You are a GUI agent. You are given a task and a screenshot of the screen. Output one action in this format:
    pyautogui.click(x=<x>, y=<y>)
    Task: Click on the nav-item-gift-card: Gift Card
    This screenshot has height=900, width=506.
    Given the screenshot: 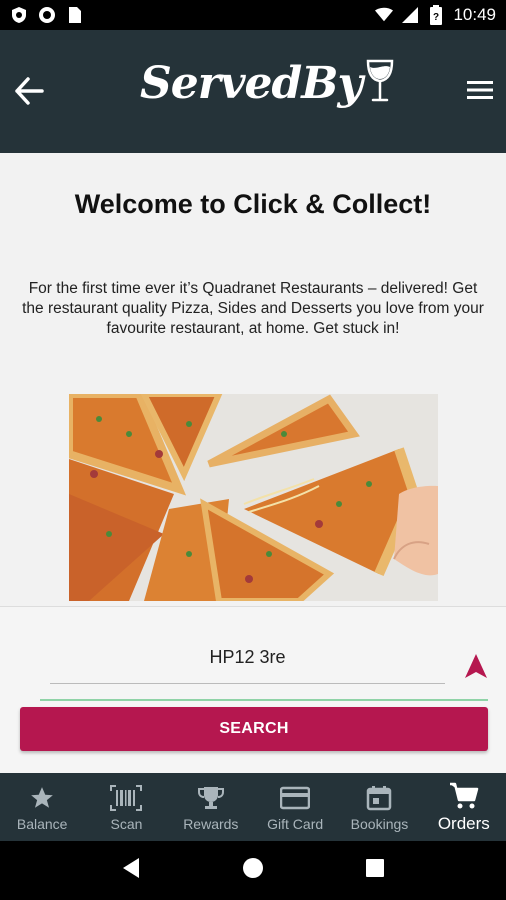 What is the action you would take?
    pyautogui.click(x=295, y=807)
    